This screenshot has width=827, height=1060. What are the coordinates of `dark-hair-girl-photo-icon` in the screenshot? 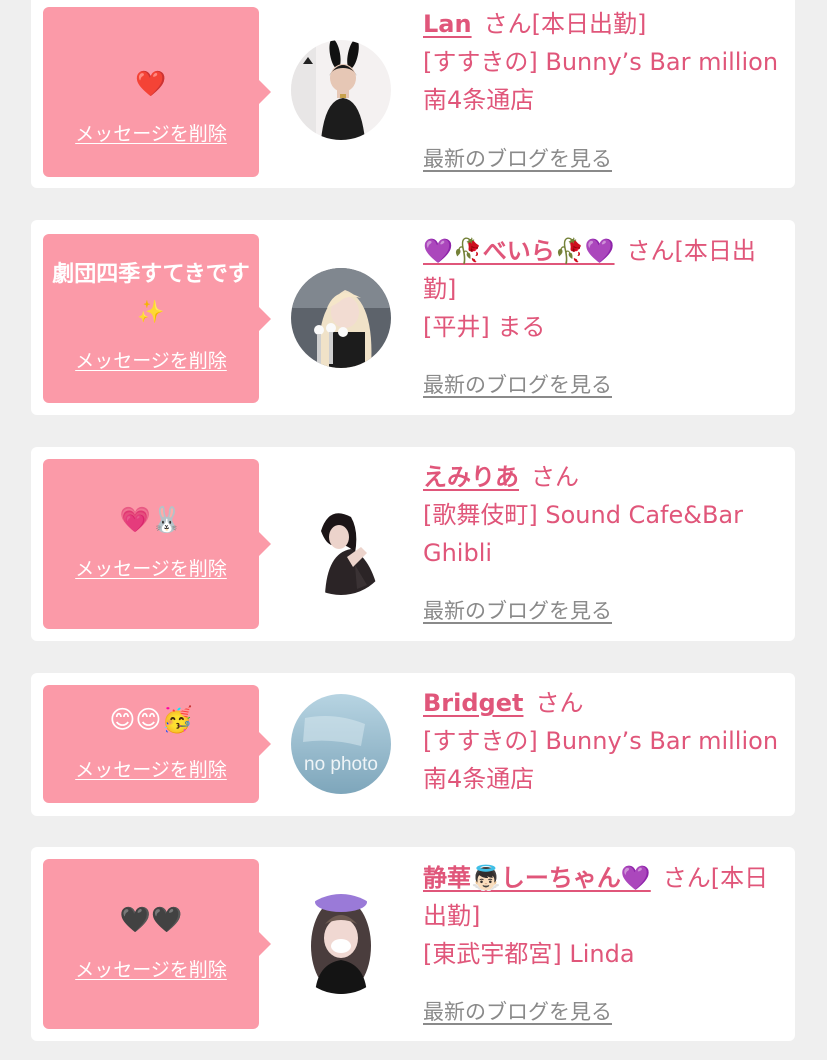 It's located at (341, 545).